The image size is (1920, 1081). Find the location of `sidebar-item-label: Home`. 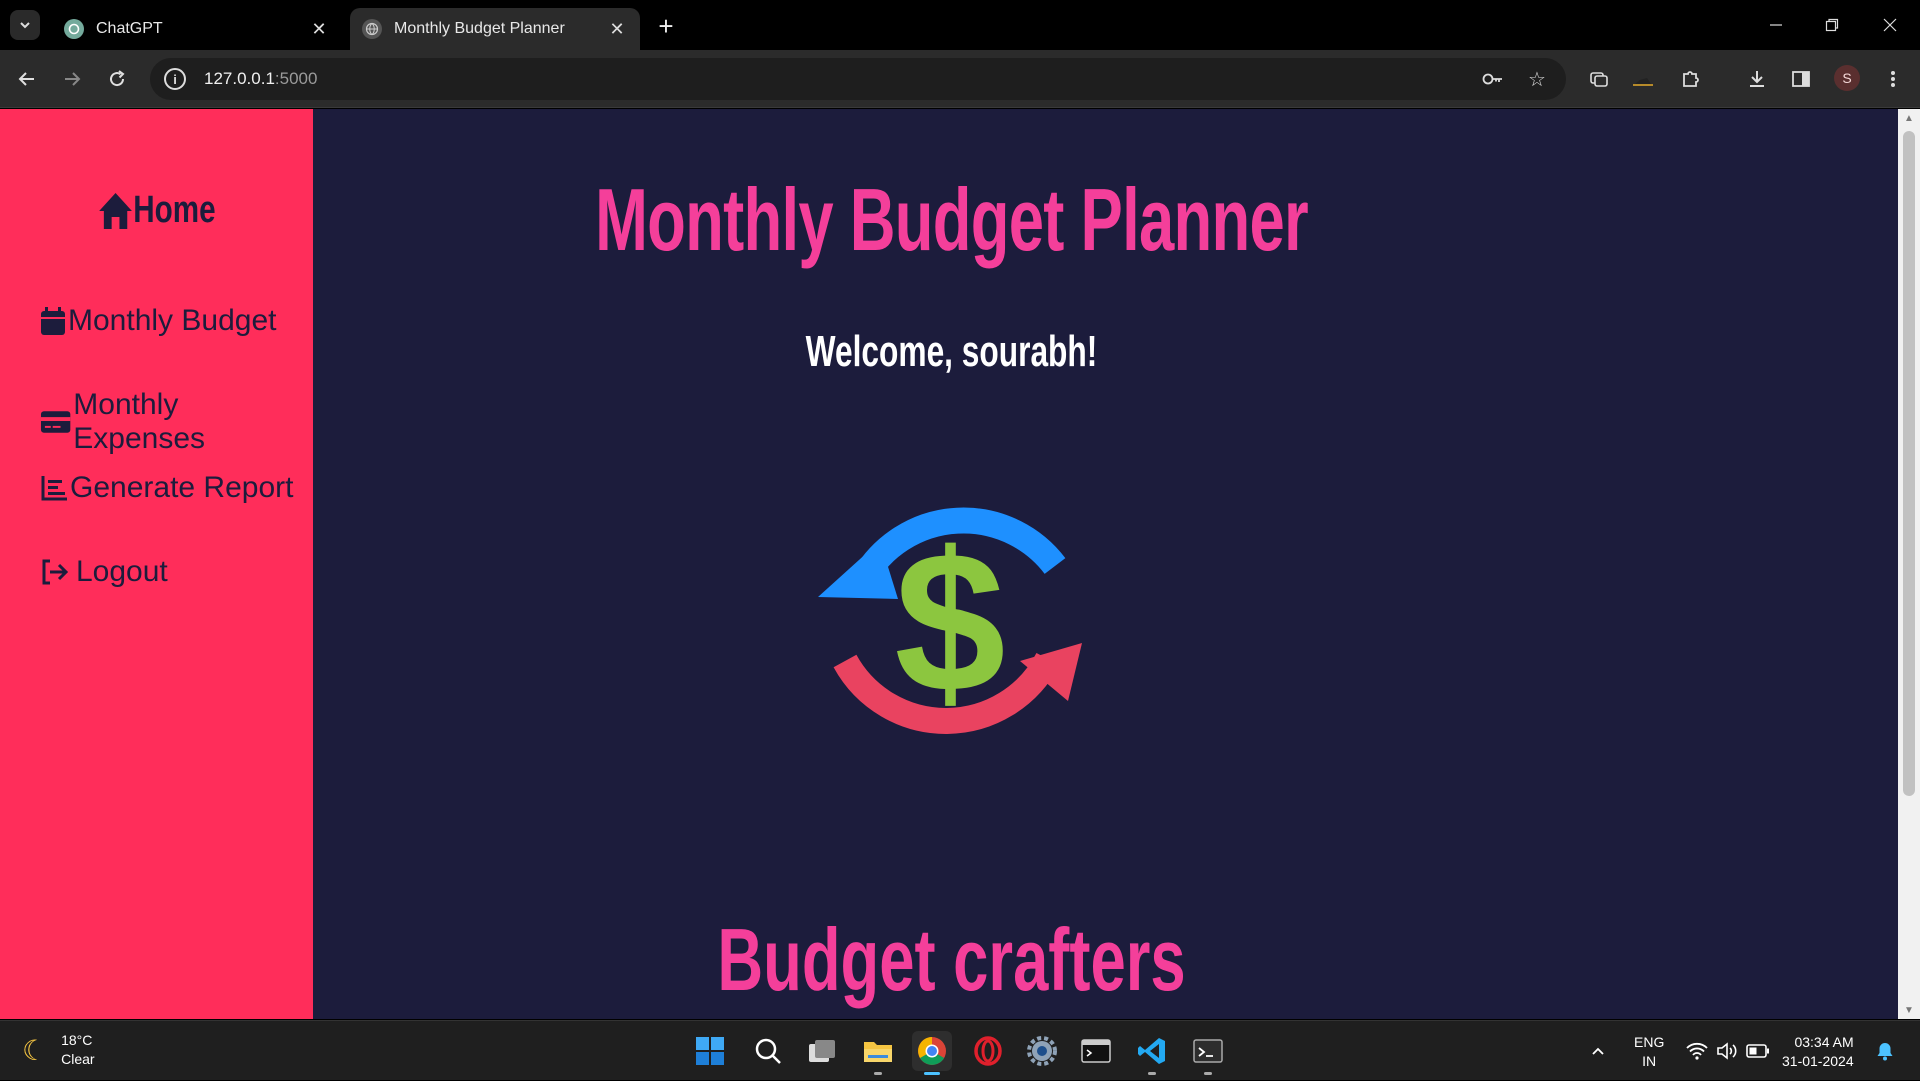

sidebar-item-label: Home is located at coordinates (174, 210).